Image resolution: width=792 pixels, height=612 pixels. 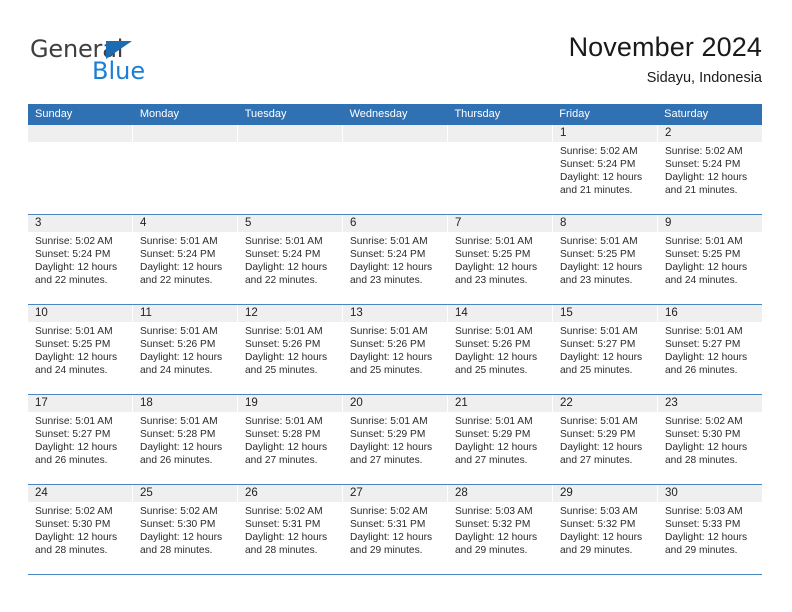 I want to click on sunset-time: Sunset: 5:28 PM, so click(x=283, y=435).